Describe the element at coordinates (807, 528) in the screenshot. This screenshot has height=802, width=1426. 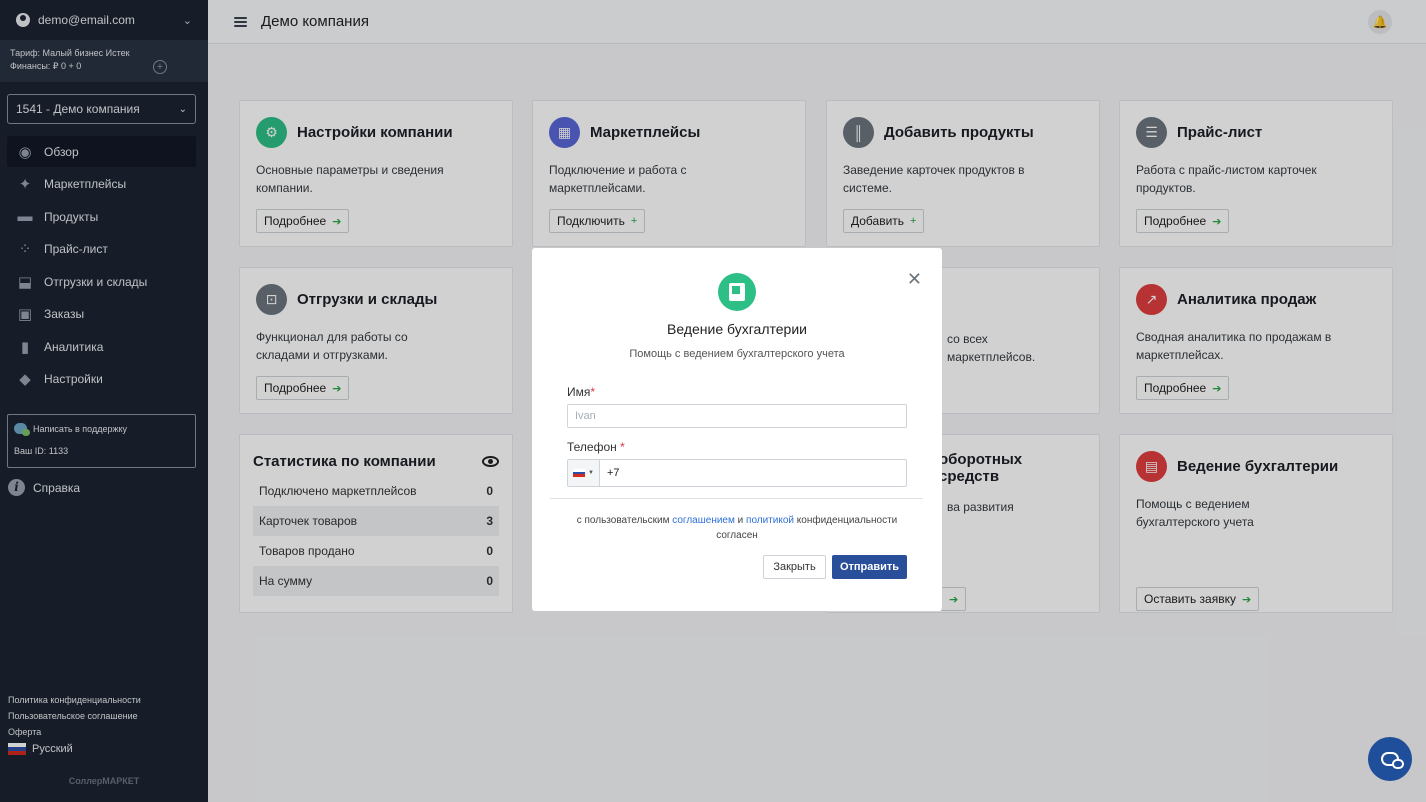
I see `consent-suffix: конфиденциальности согласен` at that location.